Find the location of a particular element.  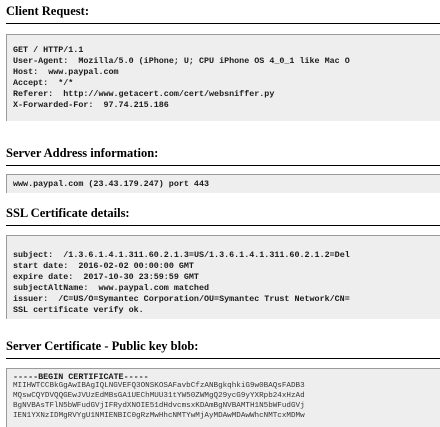

header-key: User-Agent: is located at coordinates (41, 61).